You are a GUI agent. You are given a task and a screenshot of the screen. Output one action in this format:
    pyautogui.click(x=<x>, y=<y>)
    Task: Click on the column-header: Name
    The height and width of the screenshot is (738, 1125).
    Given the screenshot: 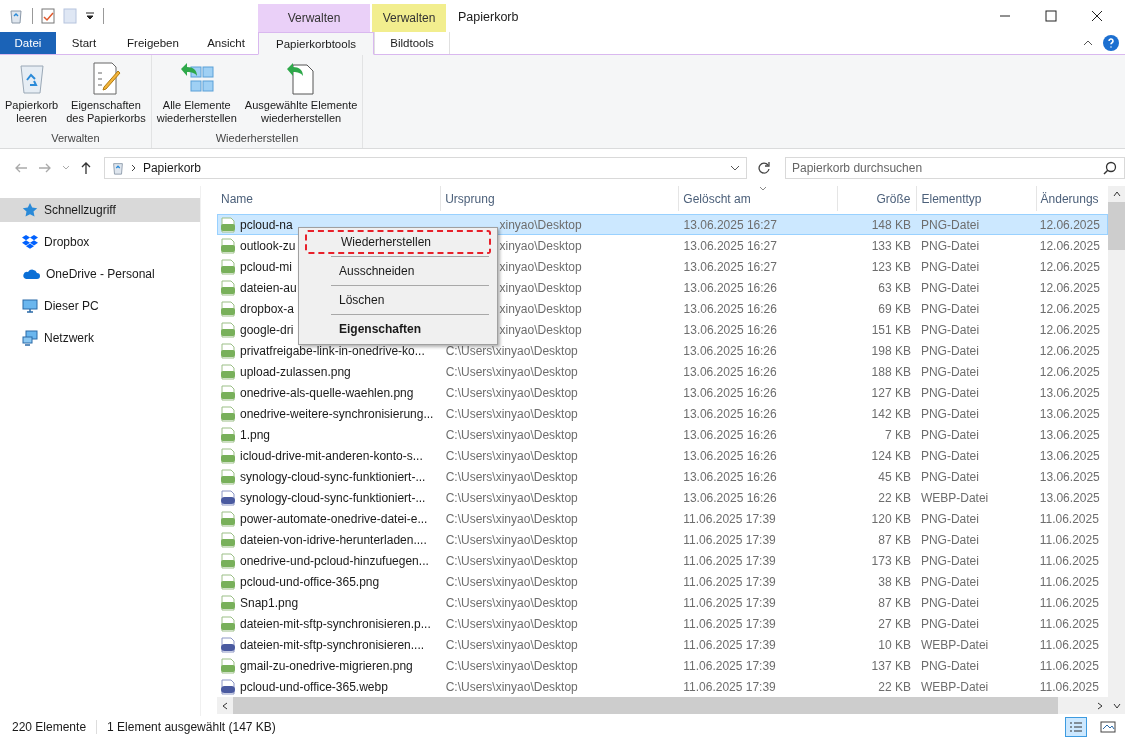 What is the action you would take?
    pyautogui.click(x=329, y=198)
    